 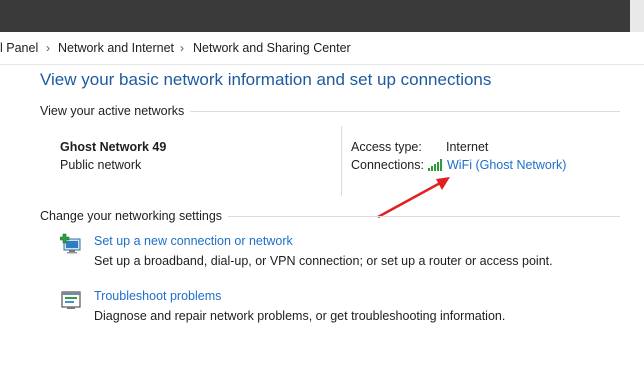 I want to click on access-type-label: Access type:, so click(x=386, y=147).